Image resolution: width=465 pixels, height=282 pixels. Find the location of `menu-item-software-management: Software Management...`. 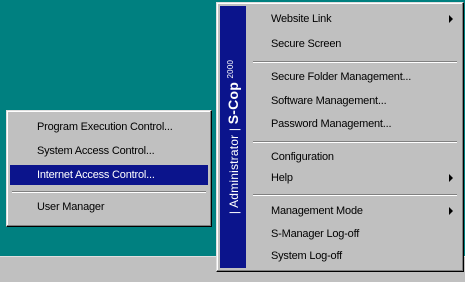

menu-item-software-management: Software Management... is located at coordinates (355, 101).